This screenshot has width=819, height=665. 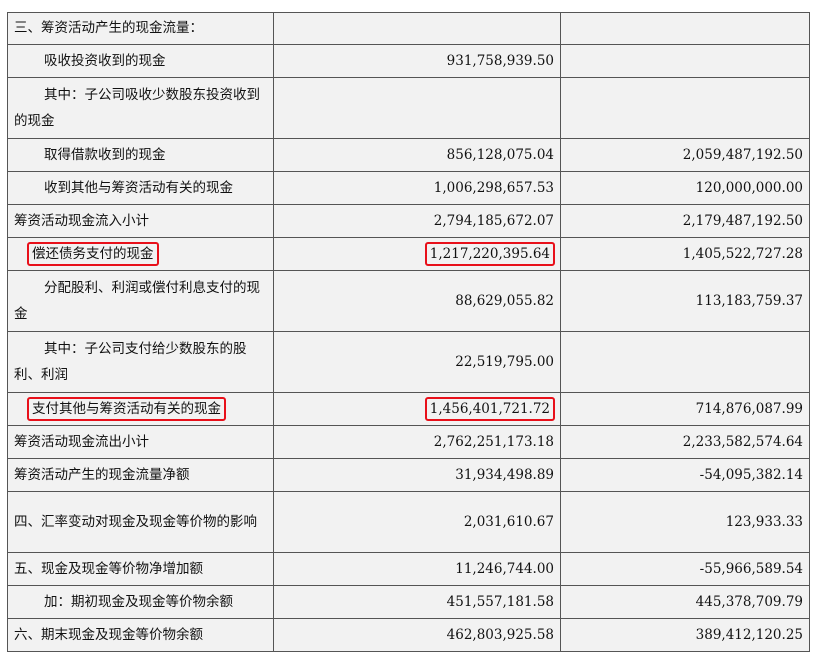 What do you see at coordinates (417, 522) in the screenshot?
I see `value-current: 2,031,610.67` at bounding box center [417, 522].